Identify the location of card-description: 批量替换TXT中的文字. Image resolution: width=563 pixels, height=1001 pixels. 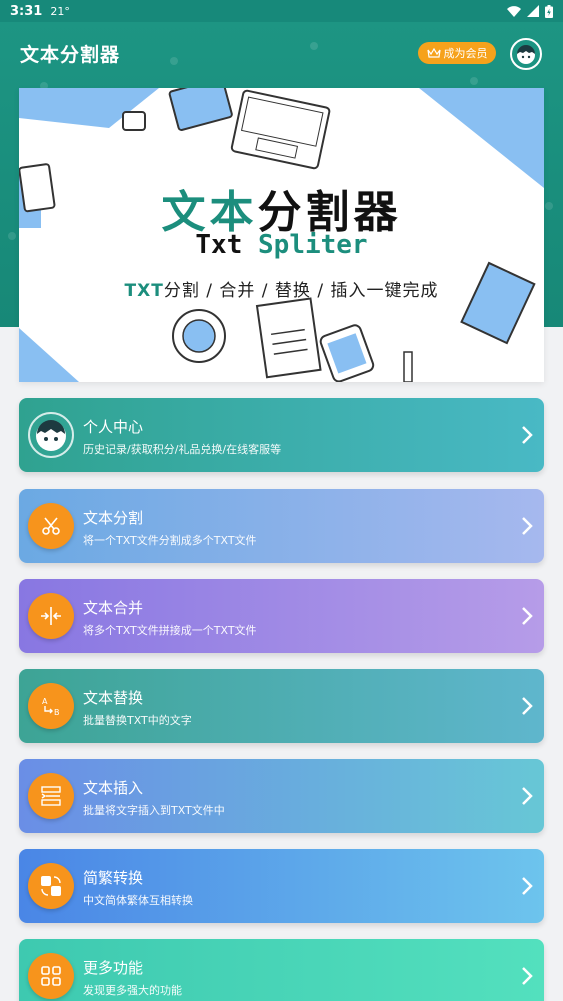
(137, 720).